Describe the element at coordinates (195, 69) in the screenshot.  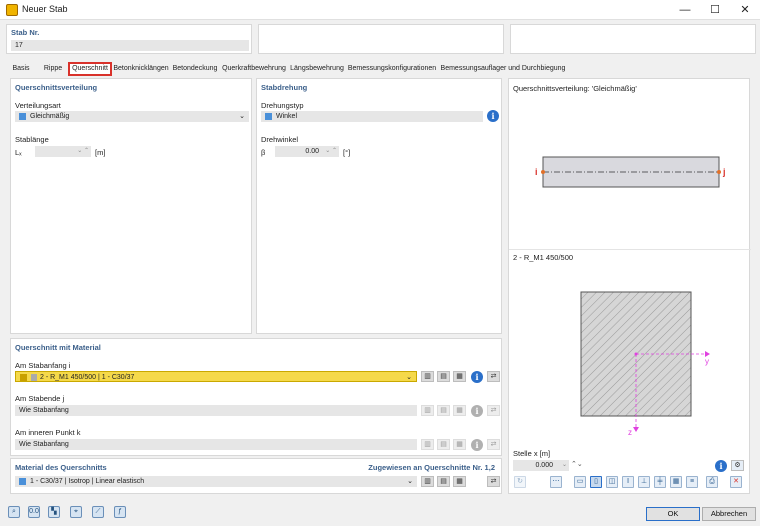
I see `tab-betondeckung: Betondeckung` at that location.